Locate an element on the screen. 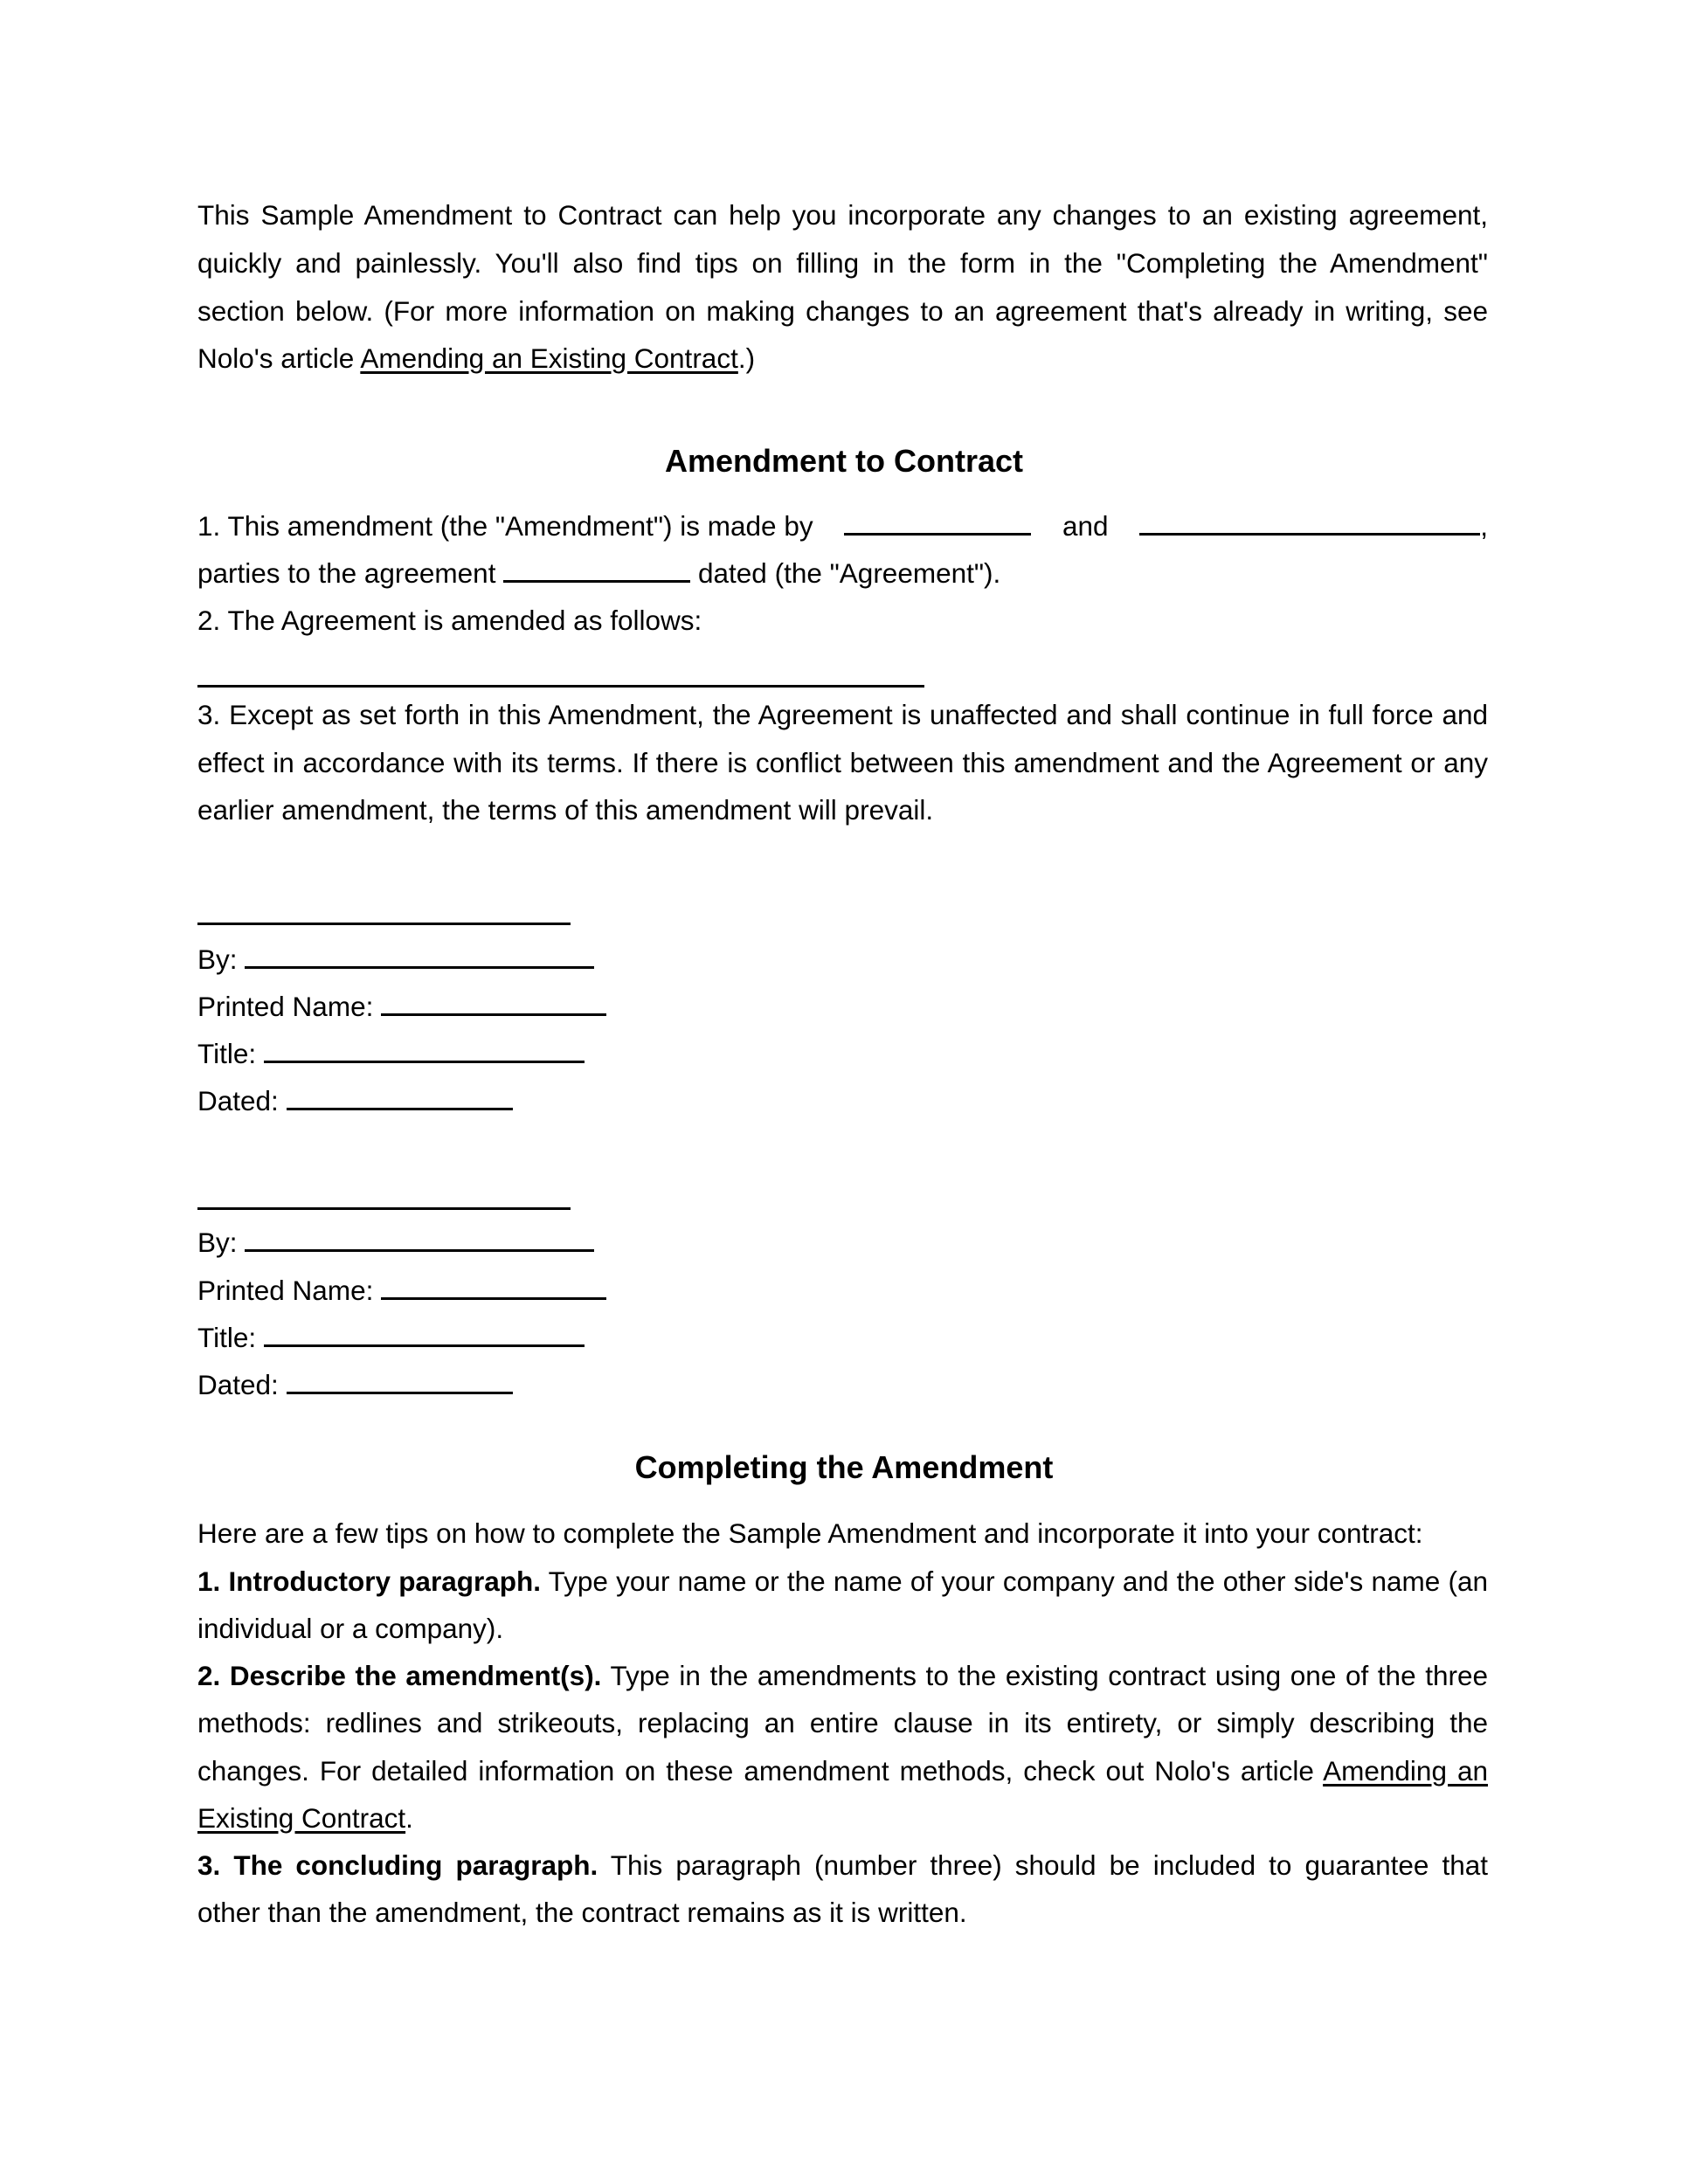  agreement-date-field is located at coordinates (597, 569).